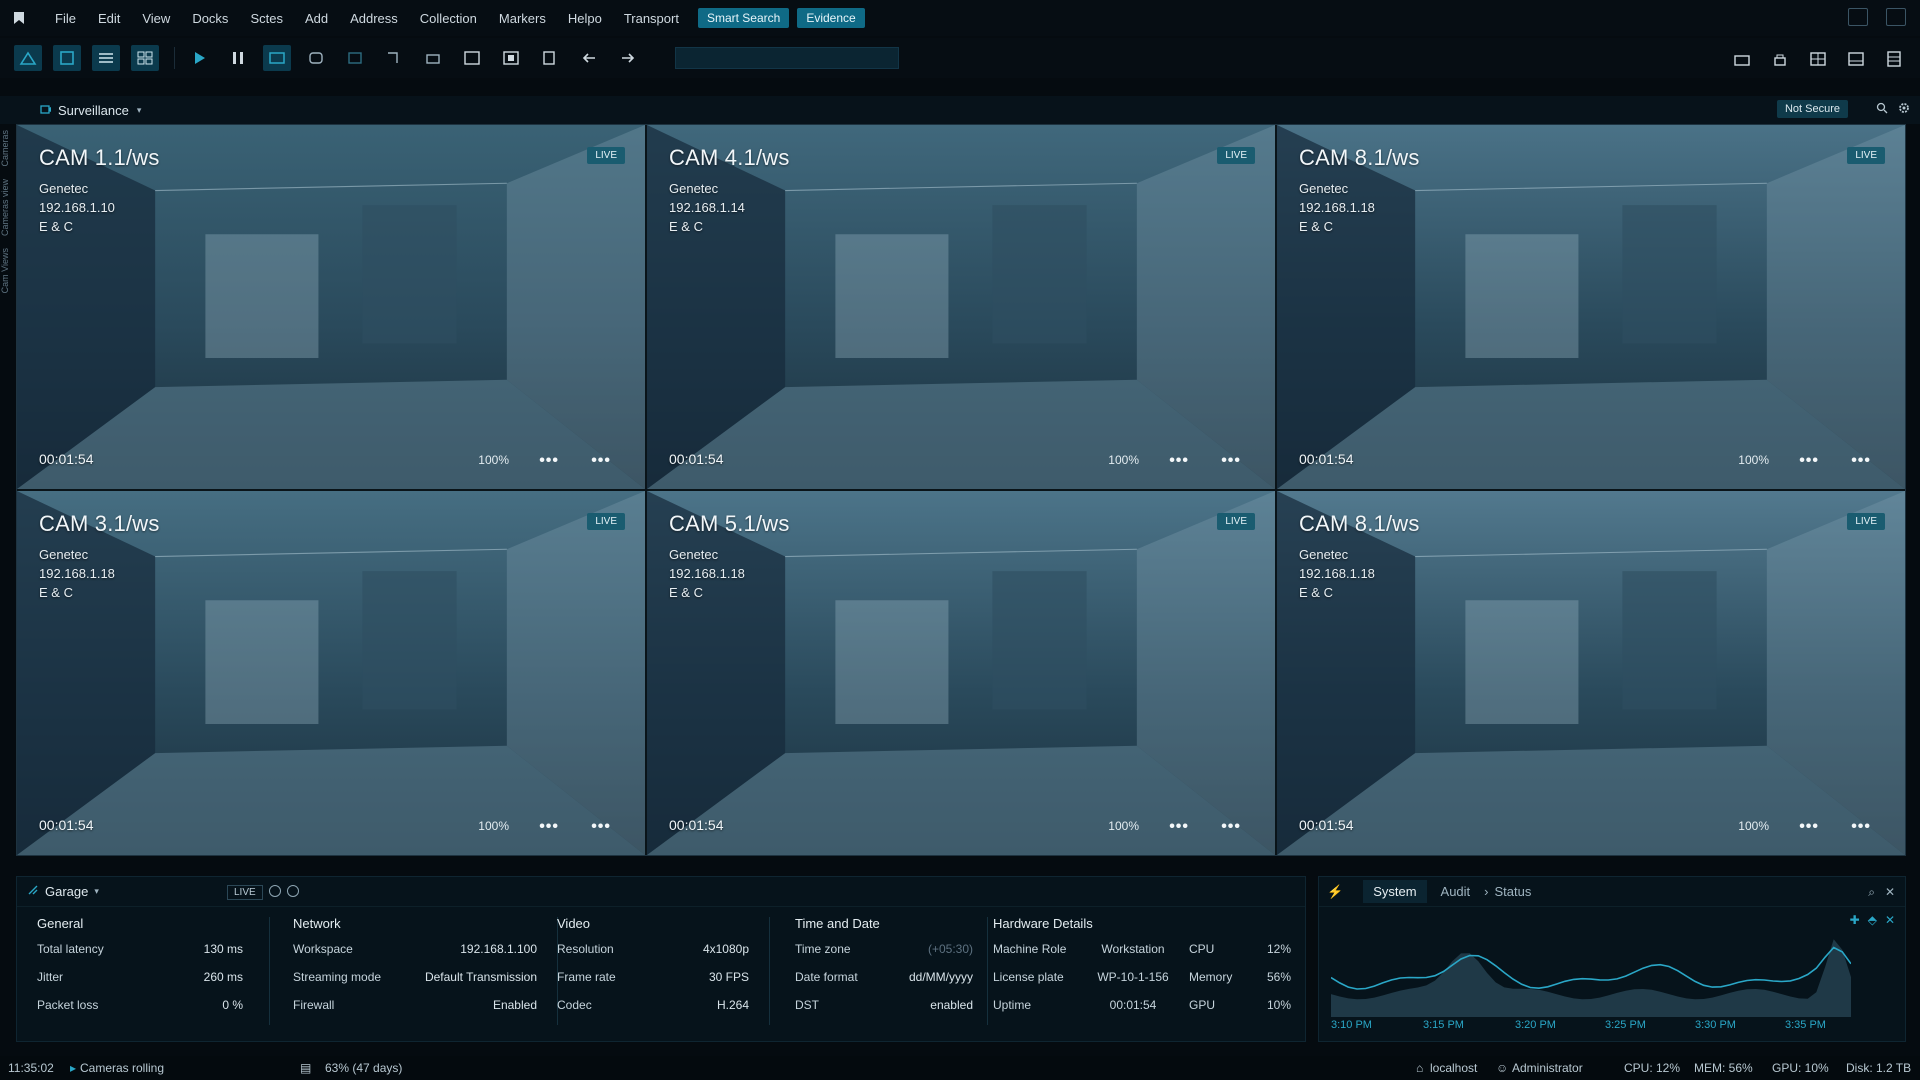  I want to click on panel-tiles-icon, so click(1894, 59).